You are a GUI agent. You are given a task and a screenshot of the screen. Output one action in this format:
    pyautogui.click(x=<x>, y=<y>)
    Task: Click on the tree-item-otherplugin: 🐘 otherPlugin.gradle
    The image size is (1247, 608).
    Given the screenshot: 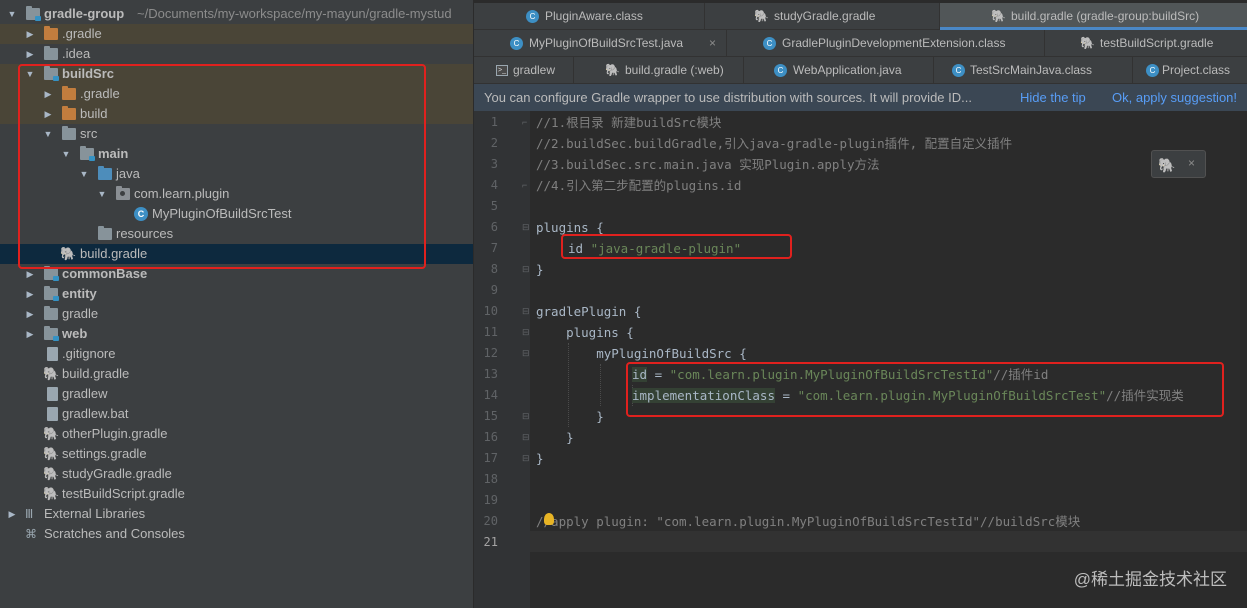 What is the action you would take?
    pyautogui.click(x=236, y=434)
    